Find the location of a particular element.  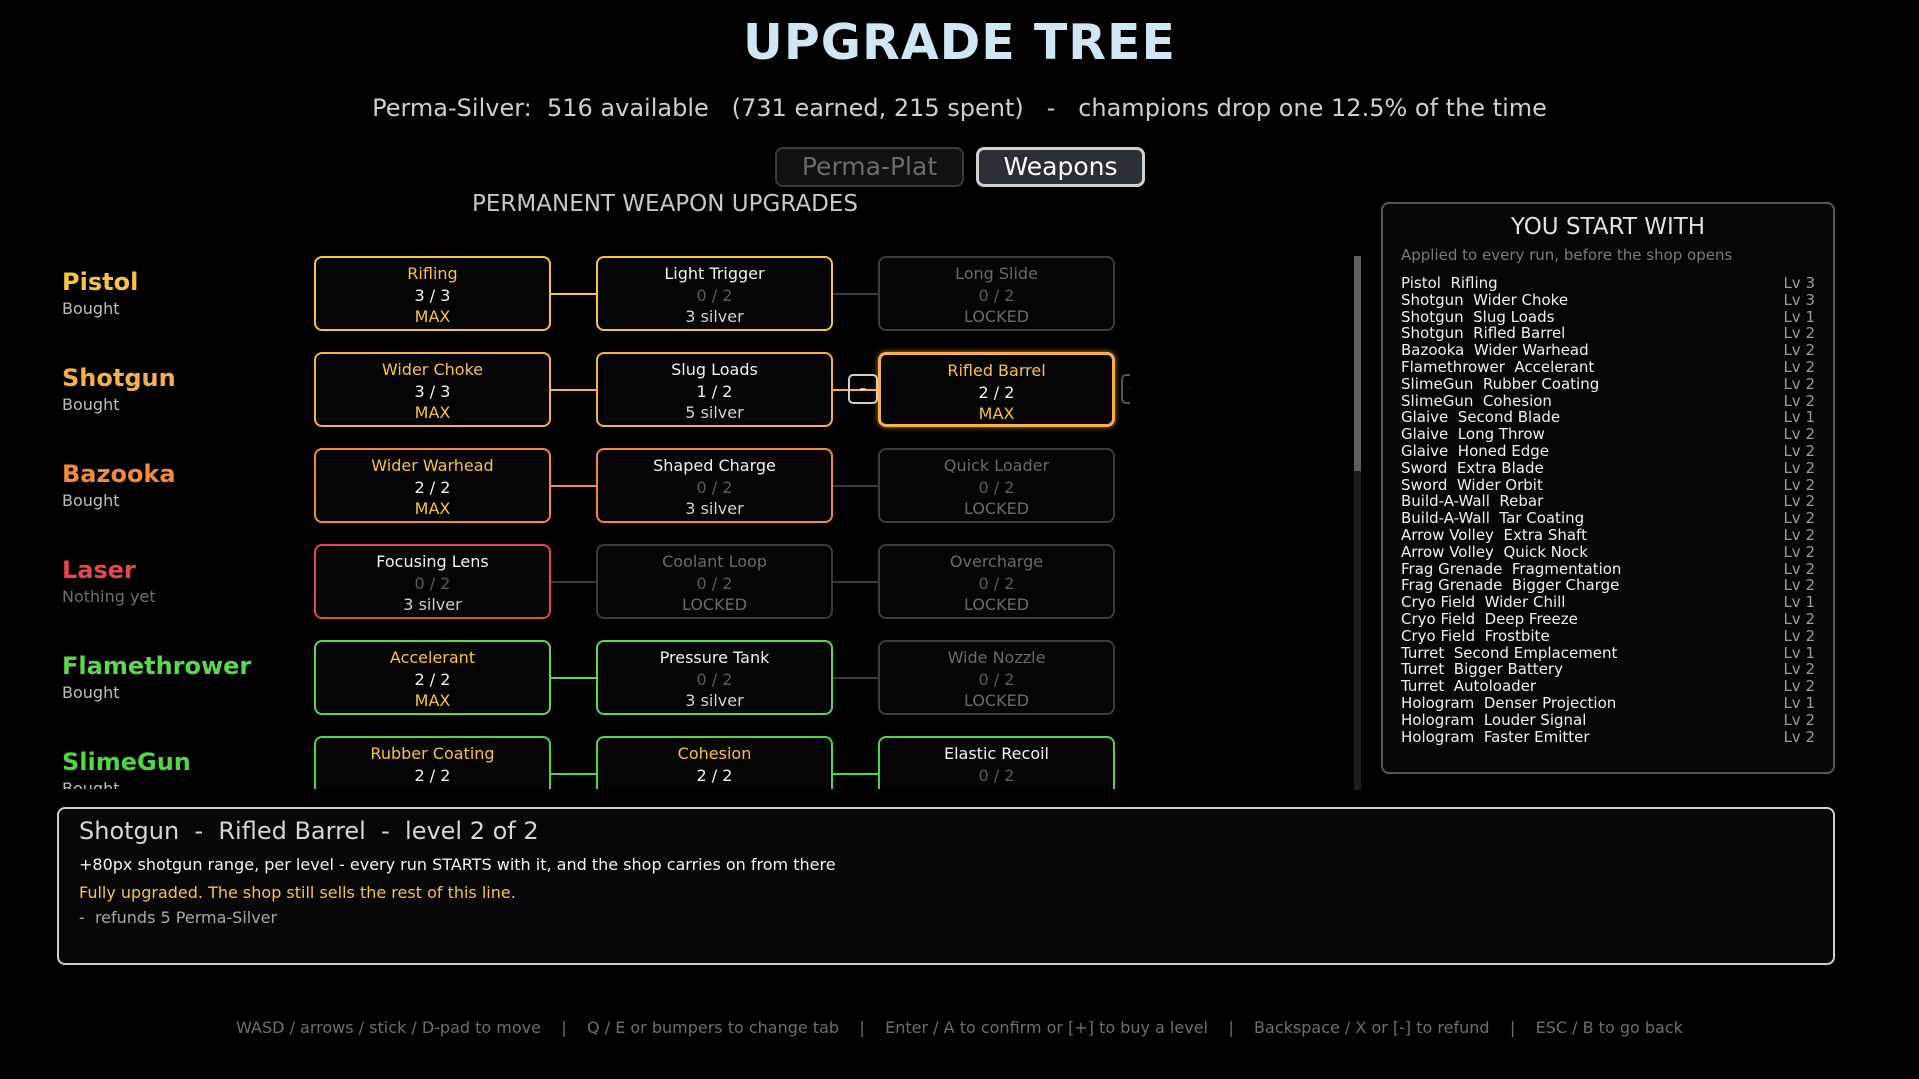

tree-scrollbar-thumb is located at coordinates (1357, 363).